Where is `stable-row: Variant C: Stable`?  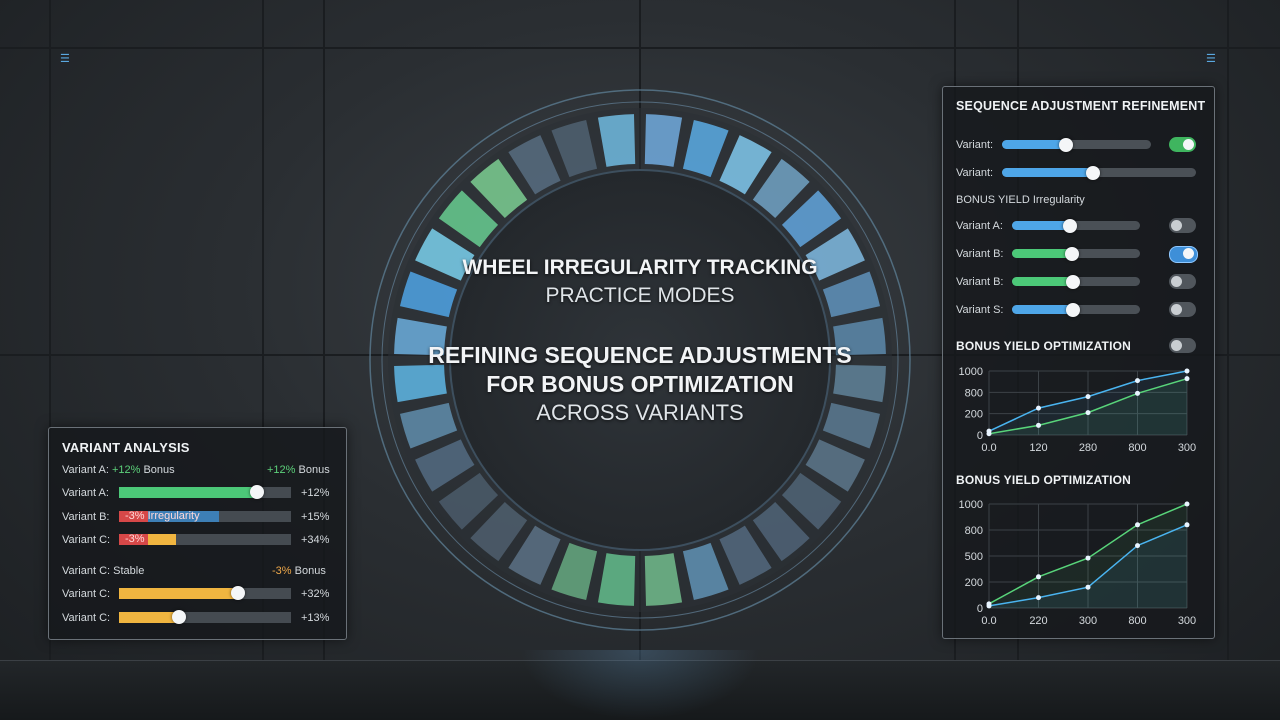 stable-row: Variant C: Stable is located at coordinates (103, 571).